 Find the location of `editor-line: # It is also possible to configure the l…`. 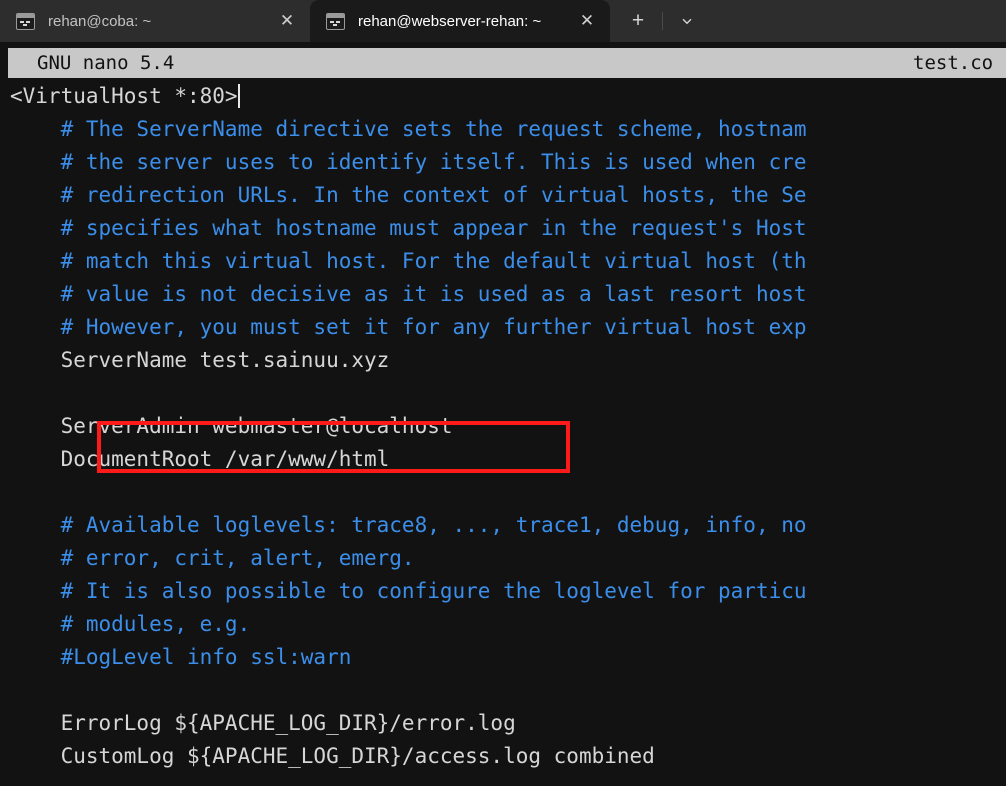

editor-line: # It is also possible to configure the l… is located at coordinates (503, 591).